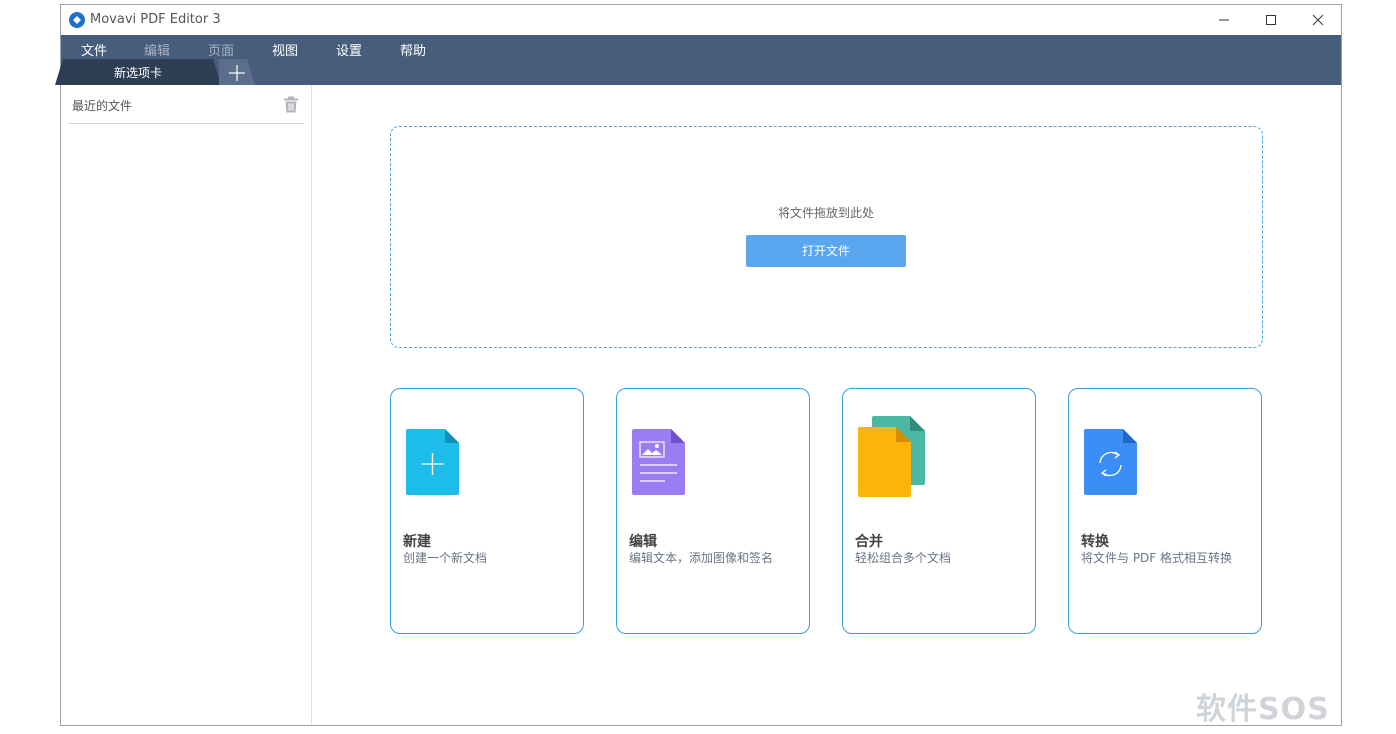 The image size is (1396, 734). Describe the element at coordinates (903, 558) in the screenshot. I see `card-description: 轻松组合多个文档` at that location.